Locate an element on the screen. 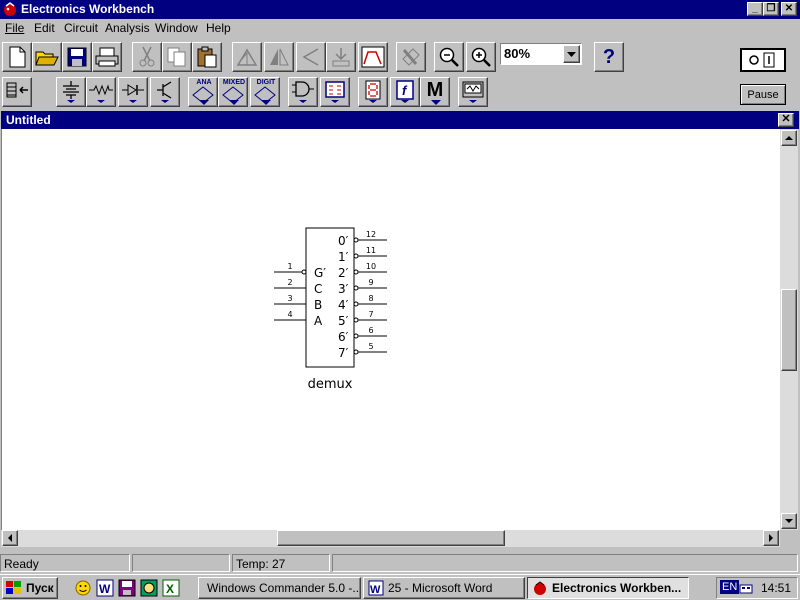  clock: 14:51 is located at coordinates (776, 588).